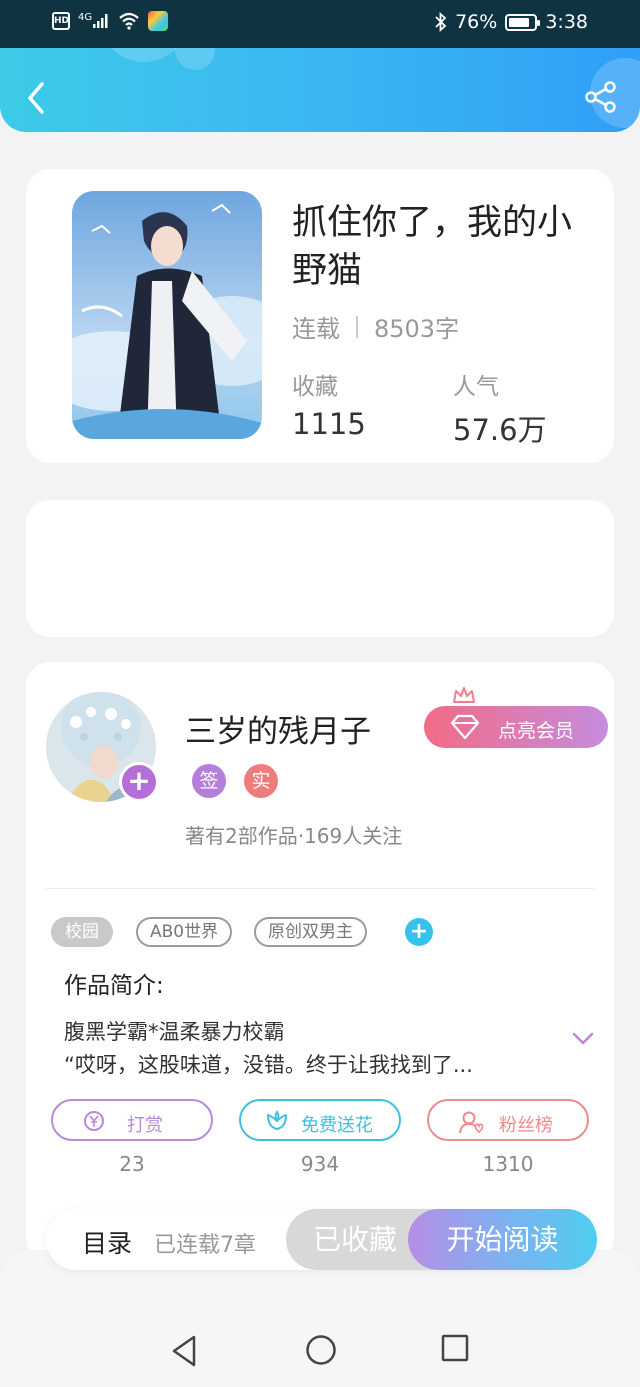 This screenshot has width=640, height=1387. What do you see at coordinates (94, 1121) in the screenshot?
I see `yen-coin-icon` at bounding box center [94, 1121].